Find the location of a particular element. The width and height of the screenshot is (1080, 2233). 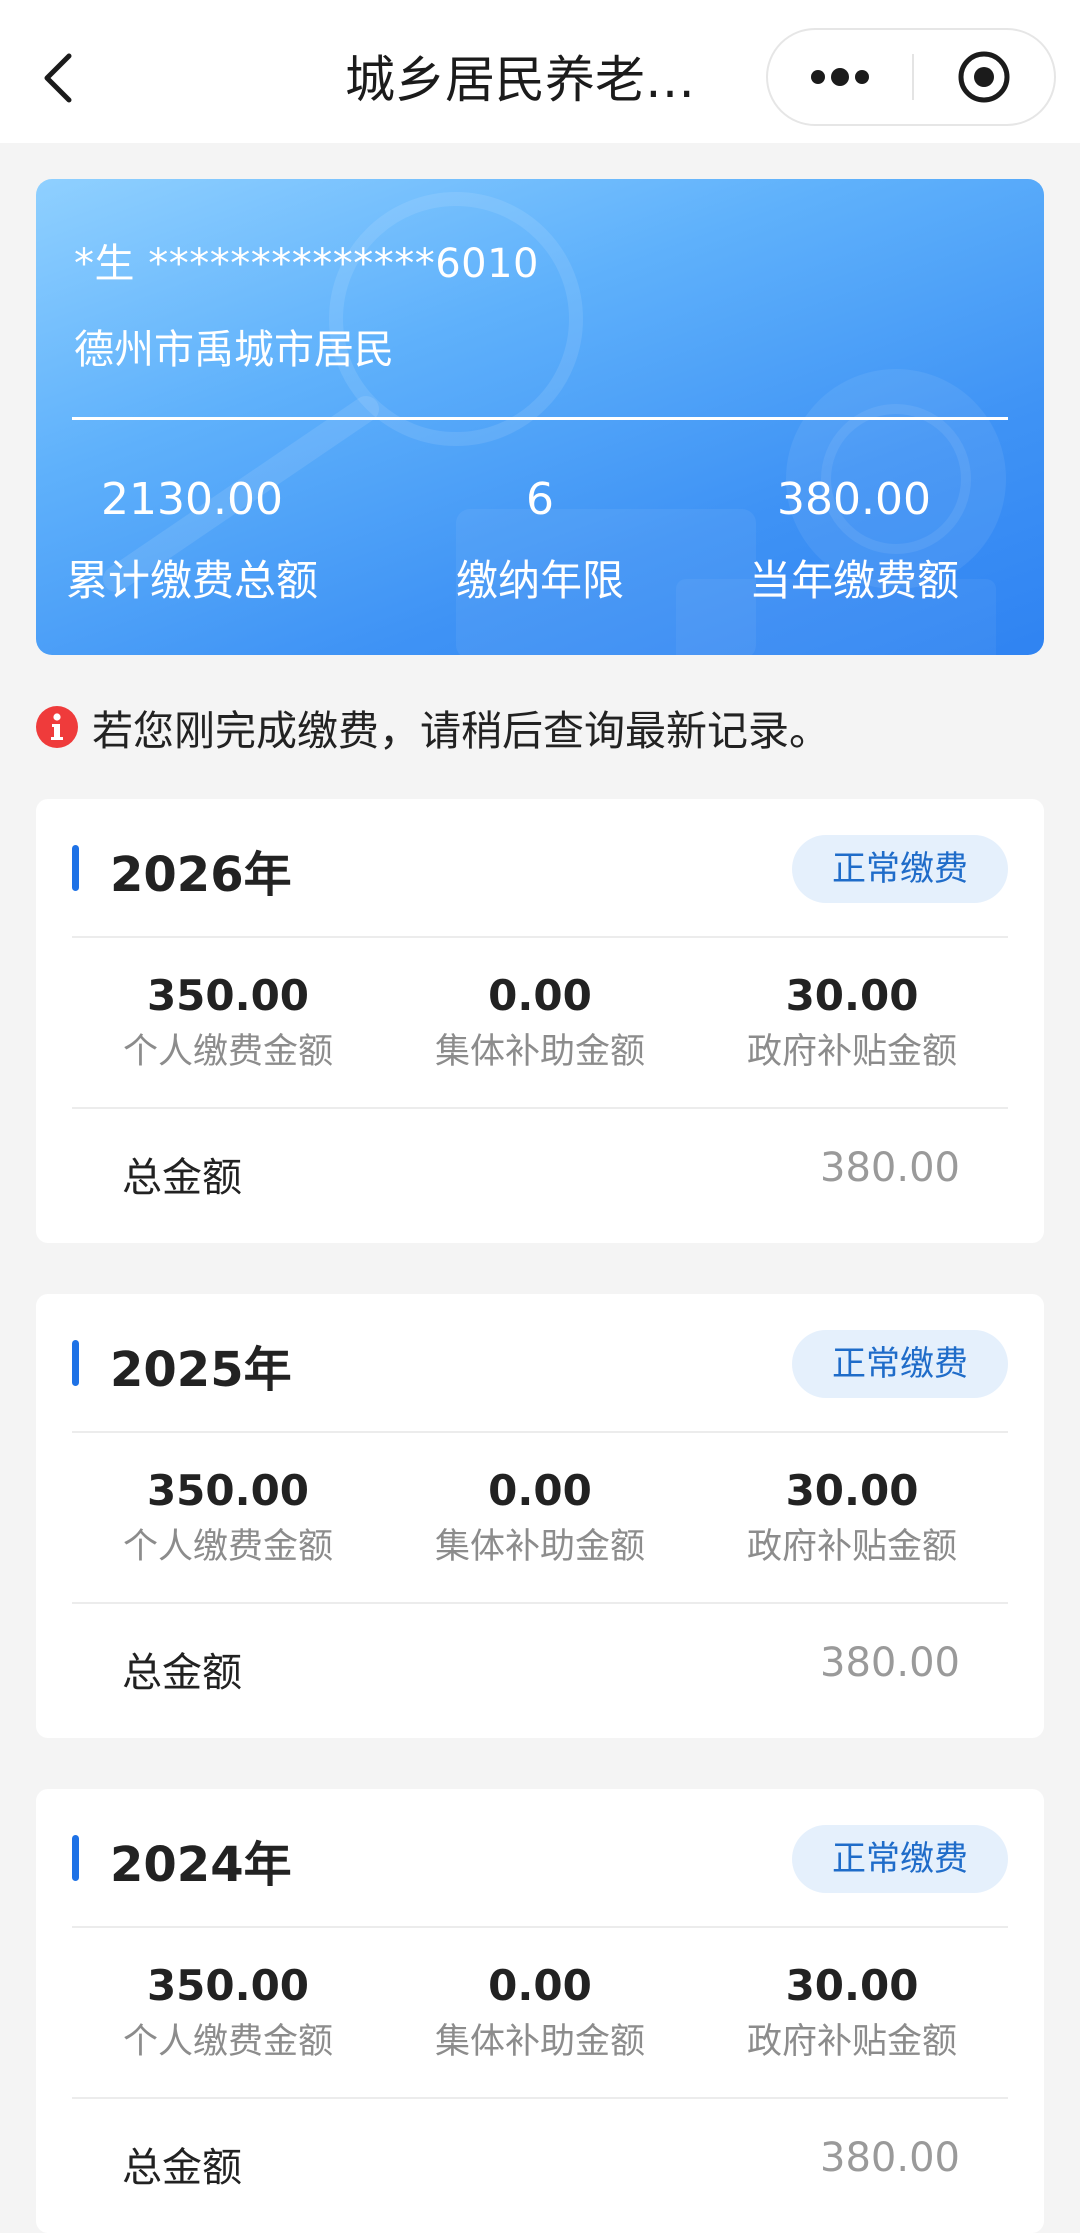

more-options-button is located at coordinates (839, 77).